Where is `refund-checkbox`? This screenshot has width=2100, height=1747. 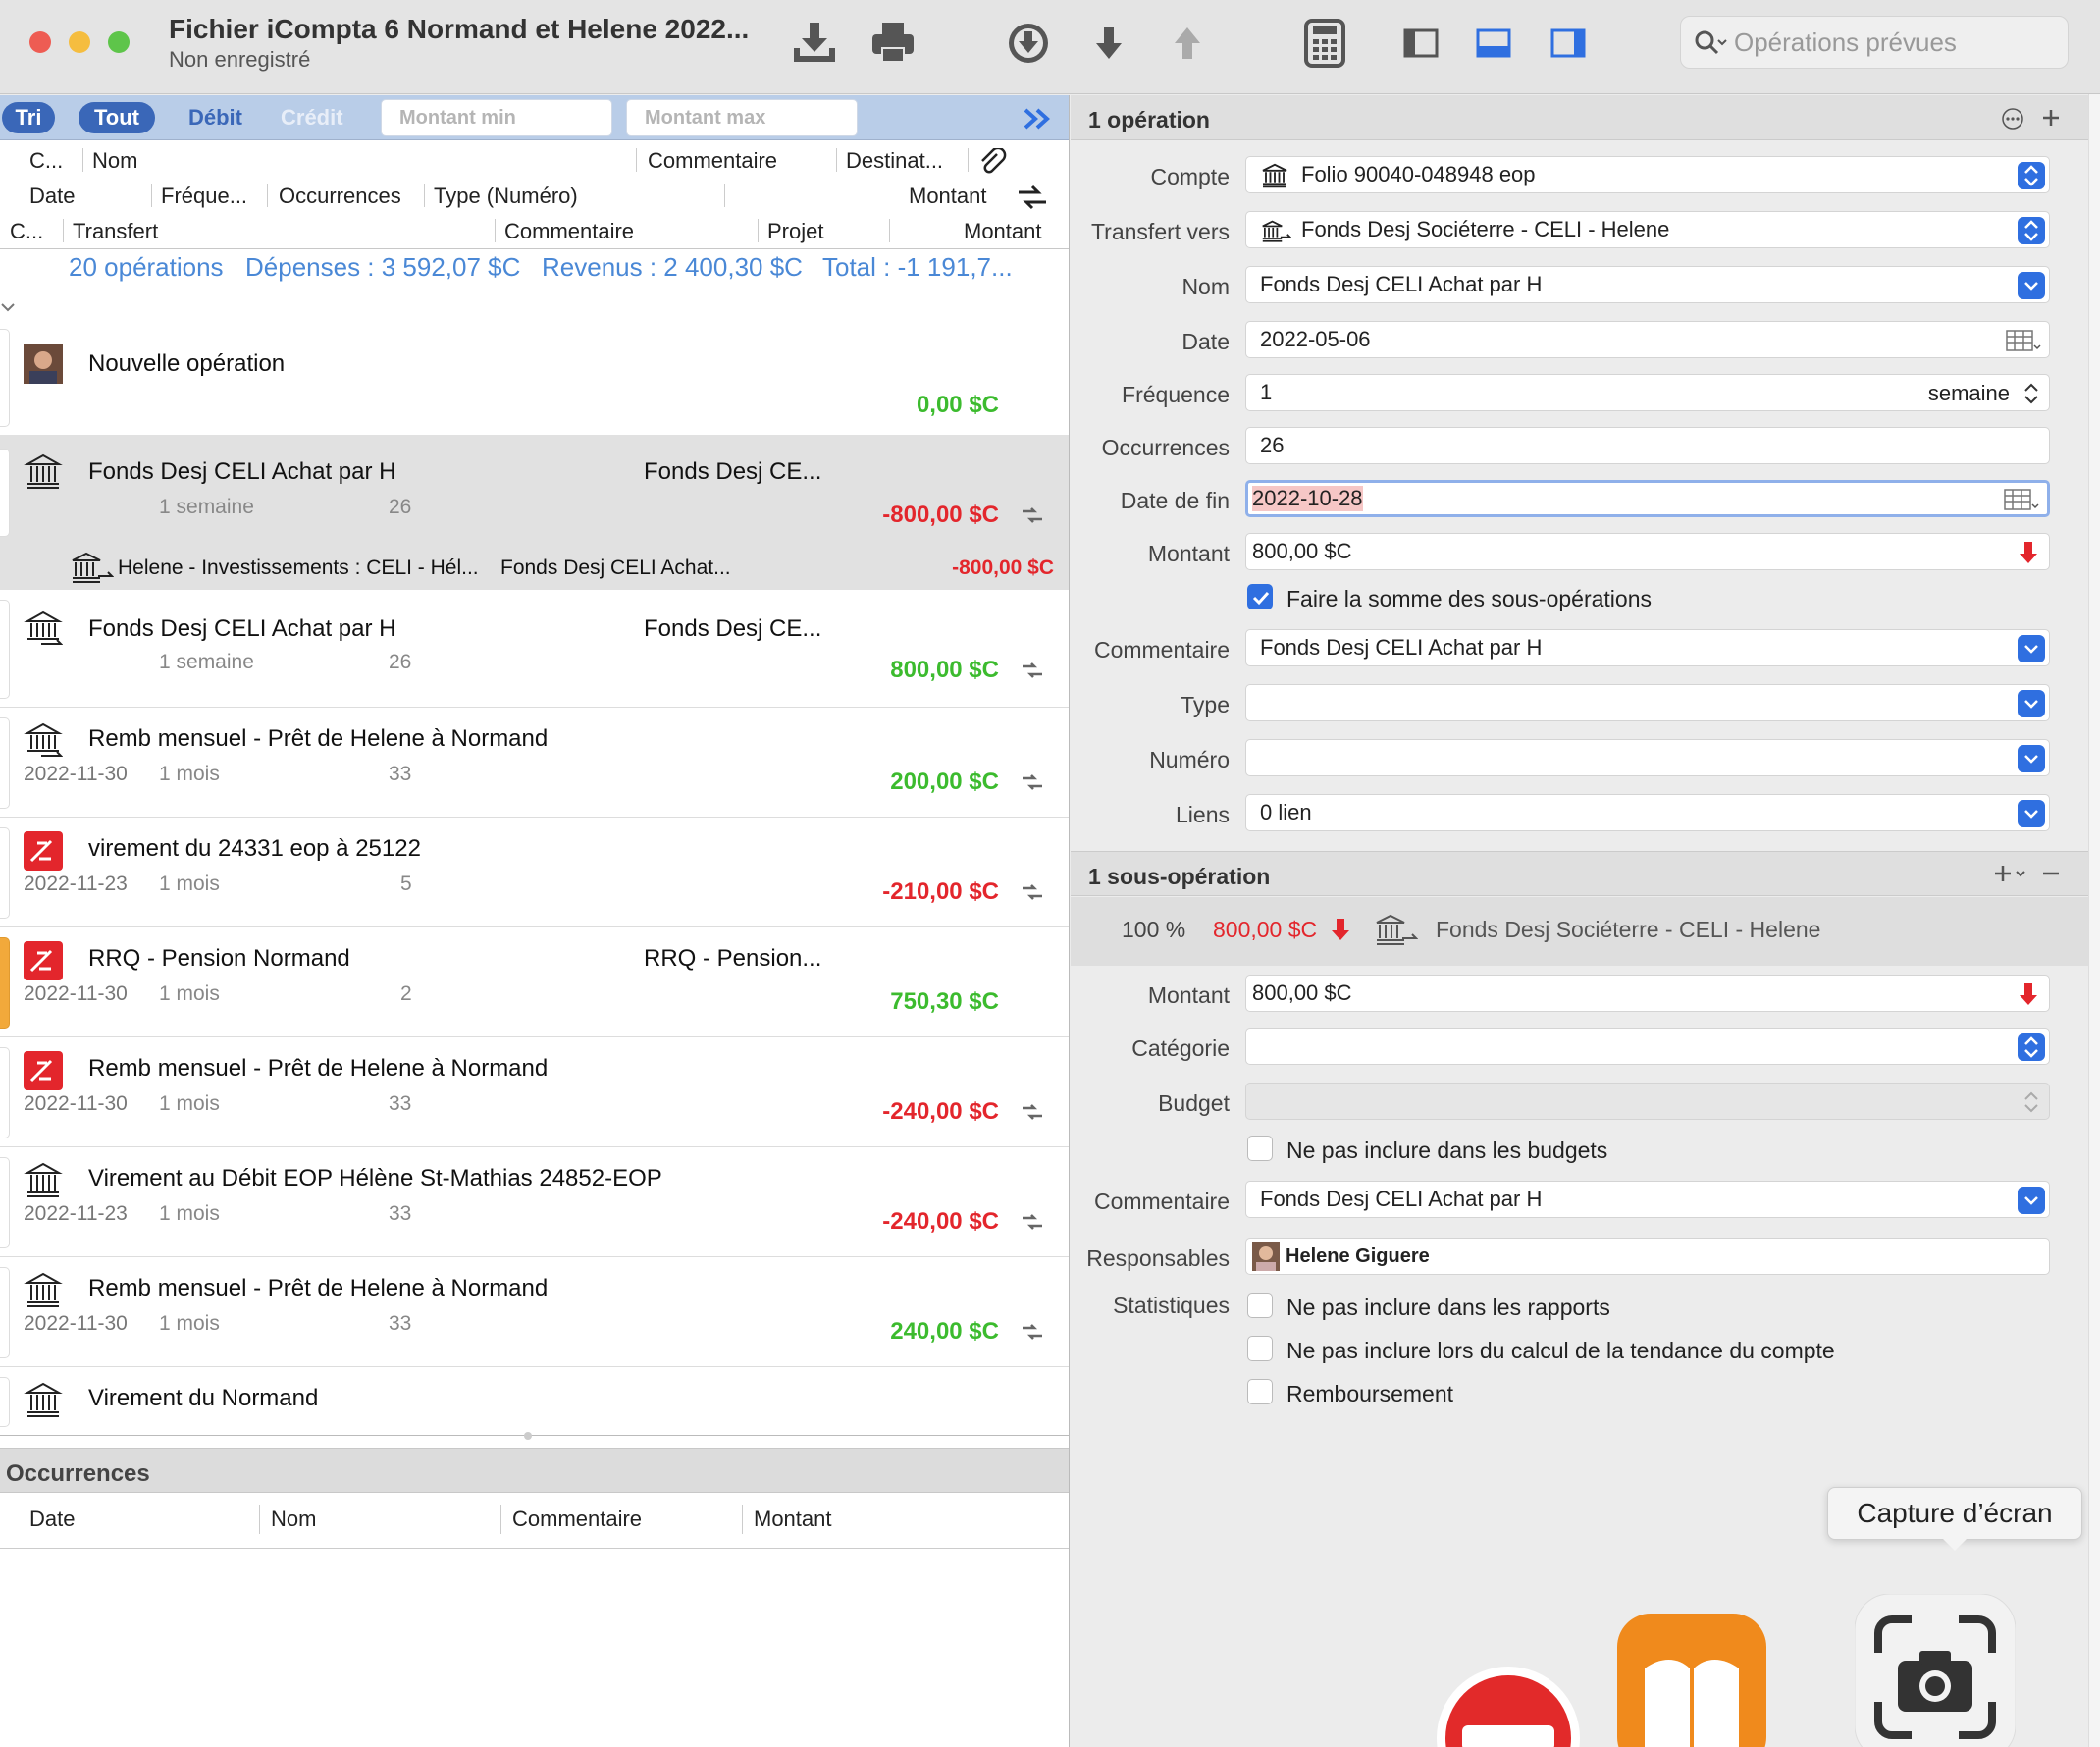
refund-checkbox is located at coordinates (1260, 1391).